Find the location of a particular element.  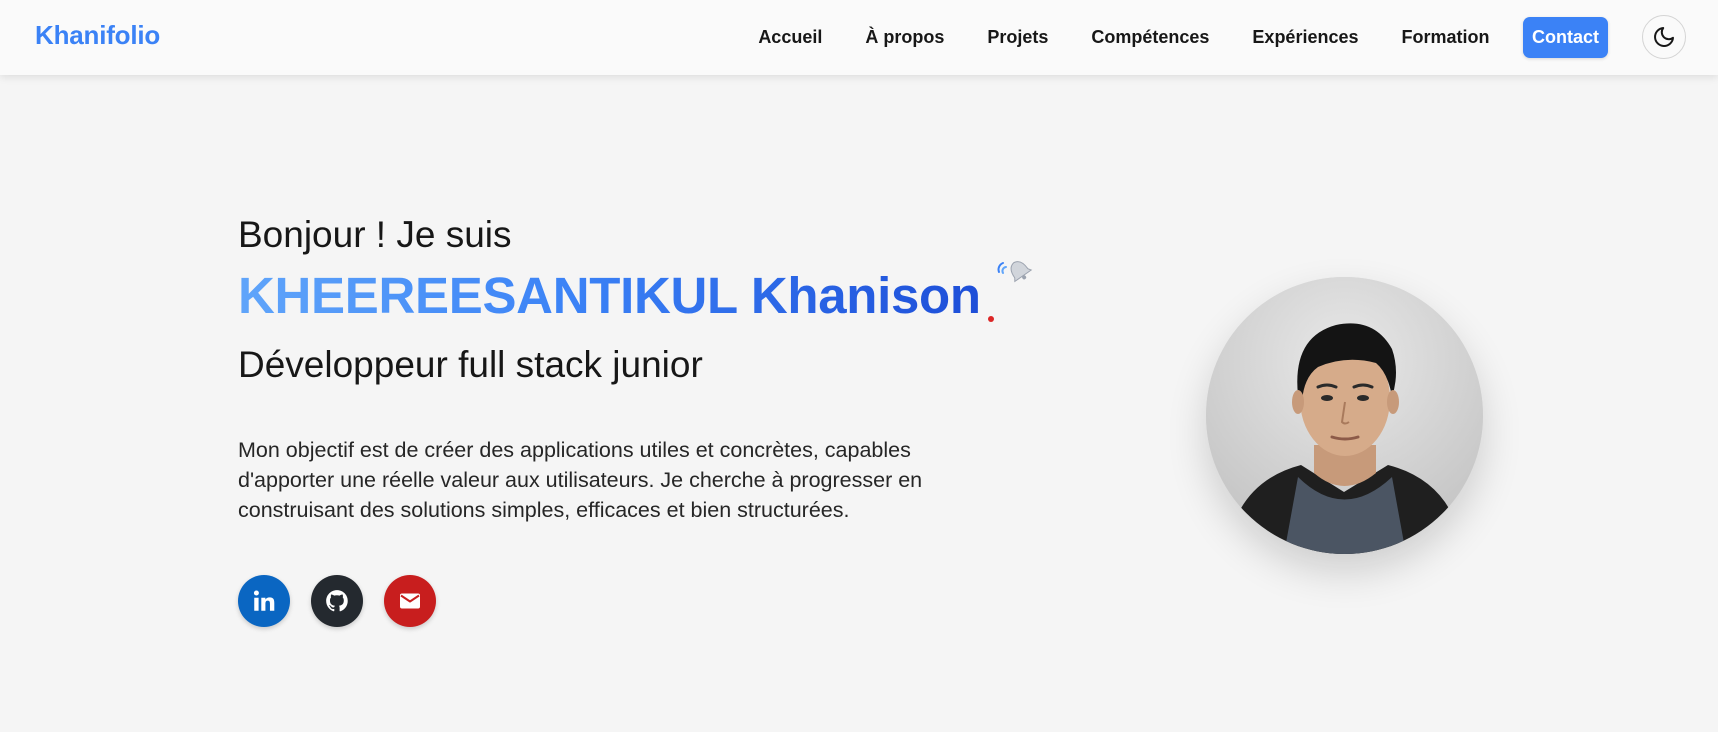

nav-link-accueil: Accueil is located at coordinates (790, 37).